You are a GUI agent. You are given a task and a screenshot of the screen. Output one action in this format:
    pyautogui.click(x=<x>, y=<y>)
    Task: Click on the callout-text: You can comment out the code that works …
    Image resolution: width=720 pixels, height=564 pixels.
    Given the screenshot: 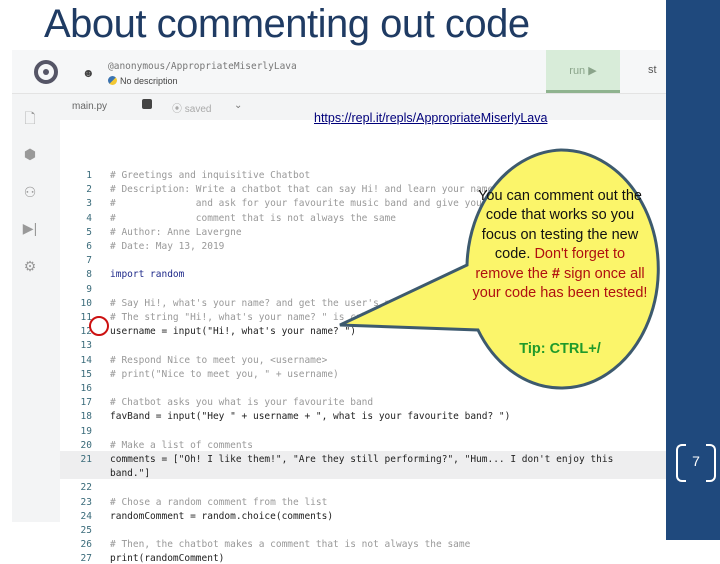 What is the action you would take?
    pyautogui.click(x=560, y=245)
    